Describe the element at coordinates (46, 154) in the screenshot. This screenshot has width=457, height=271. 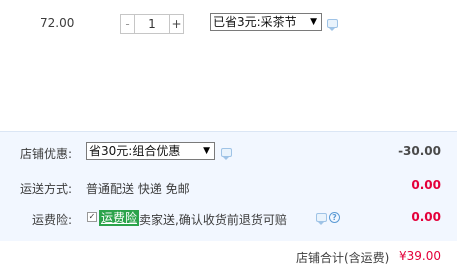
I see `shop-discount-label: 店铺优惠:` at that location.